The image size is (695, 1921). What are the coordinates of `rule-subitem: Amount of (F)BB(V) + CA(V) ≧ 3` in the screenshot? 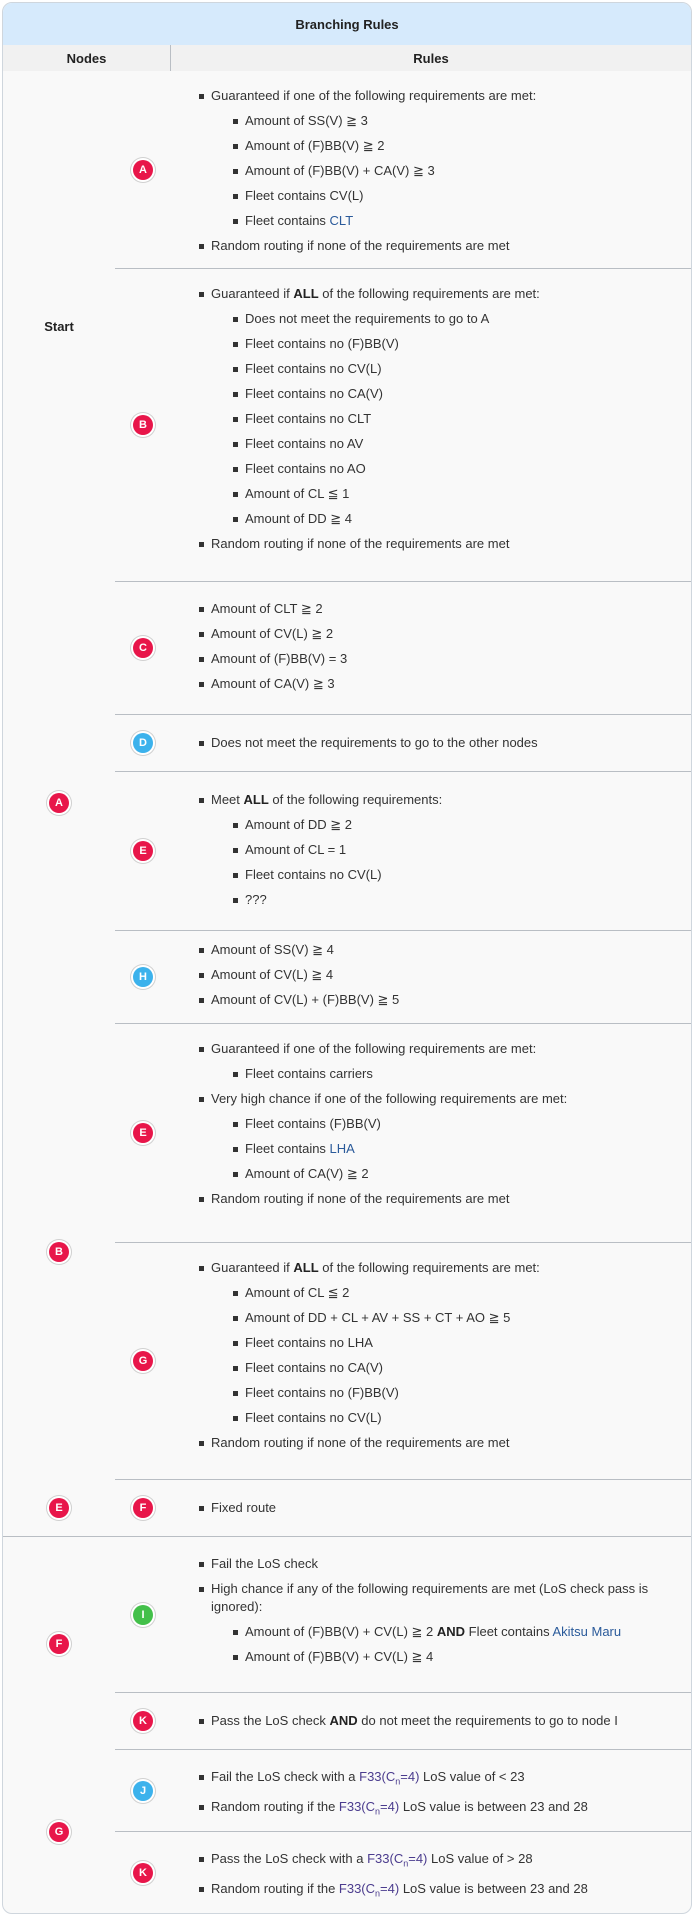 It's located at (452, 171).